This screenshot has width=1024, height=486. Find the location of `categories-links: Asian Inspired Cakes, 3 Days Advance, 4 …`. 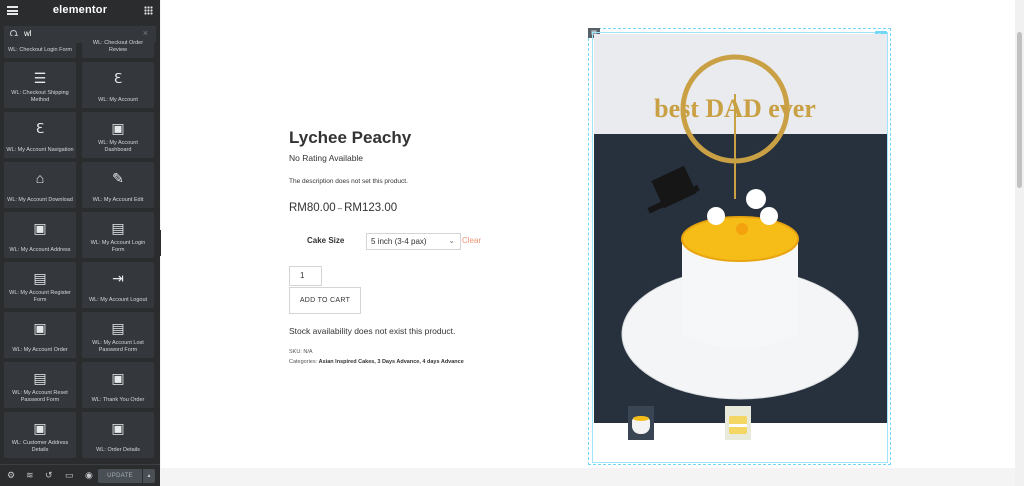

categories-links: Asian Inspired Cakes, 3 Days Advance, 4 … is located at coordinates (391, 362).